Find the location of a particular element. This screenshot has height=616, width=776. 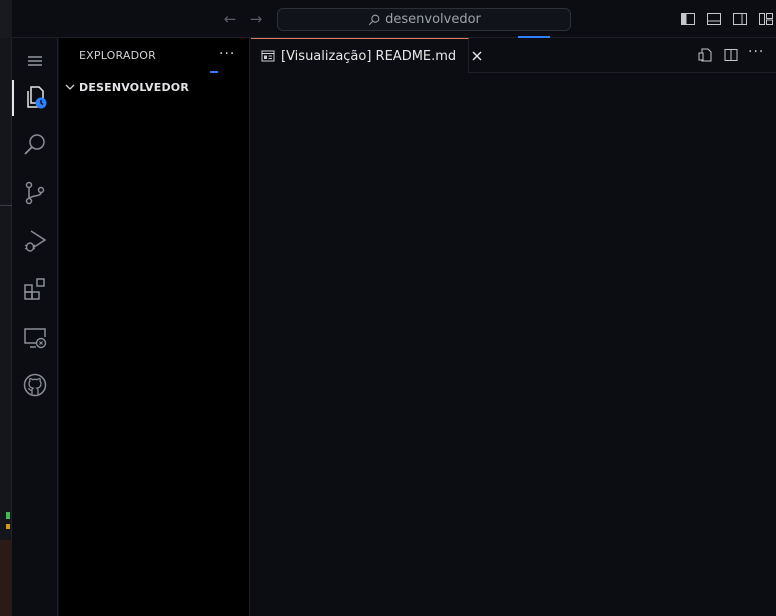

command-center-text: desenvolvedor is located at coordinates (433, 19).